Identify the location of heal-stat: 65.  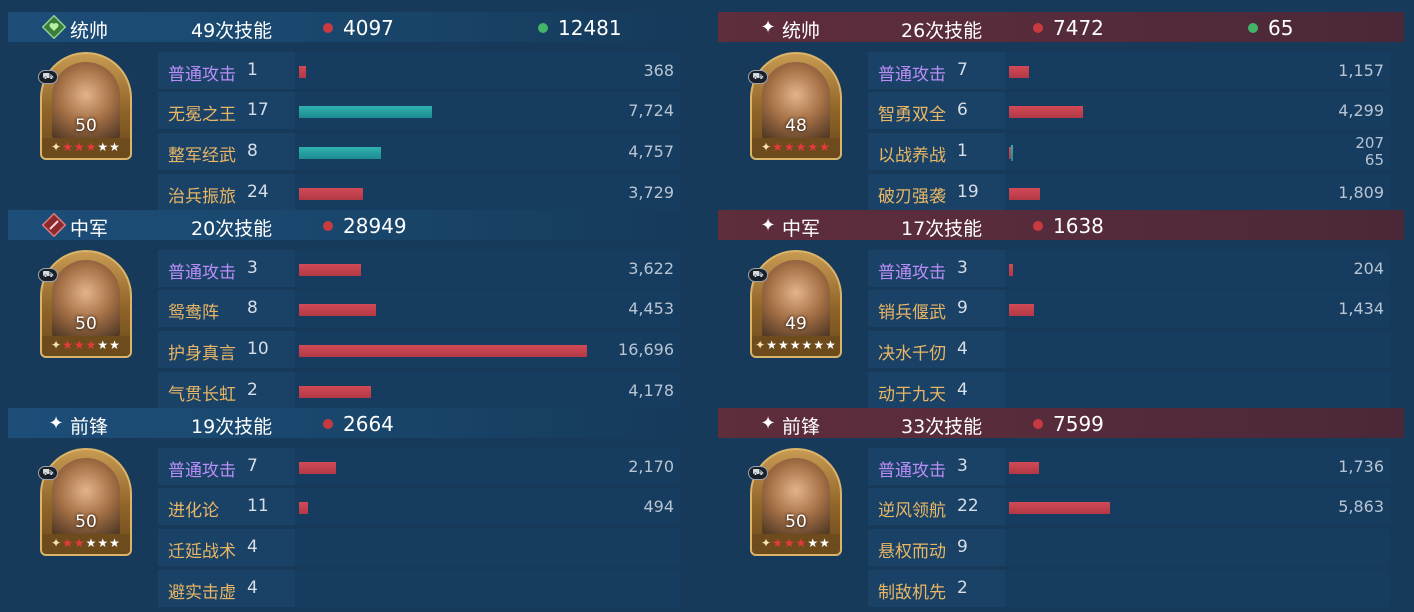
(1270, 28).